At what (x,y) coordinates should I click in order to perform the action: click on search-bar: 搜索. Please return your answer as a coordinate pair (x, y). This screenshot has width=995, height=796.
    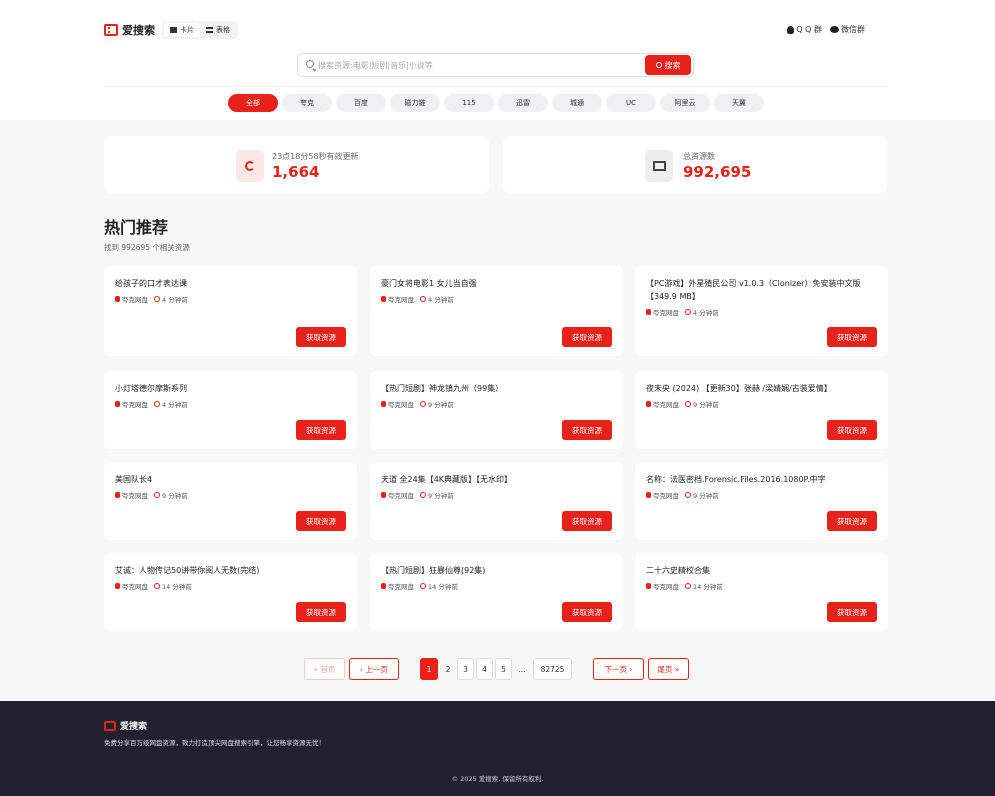
    Looking at the image, I should click on (495, 65).